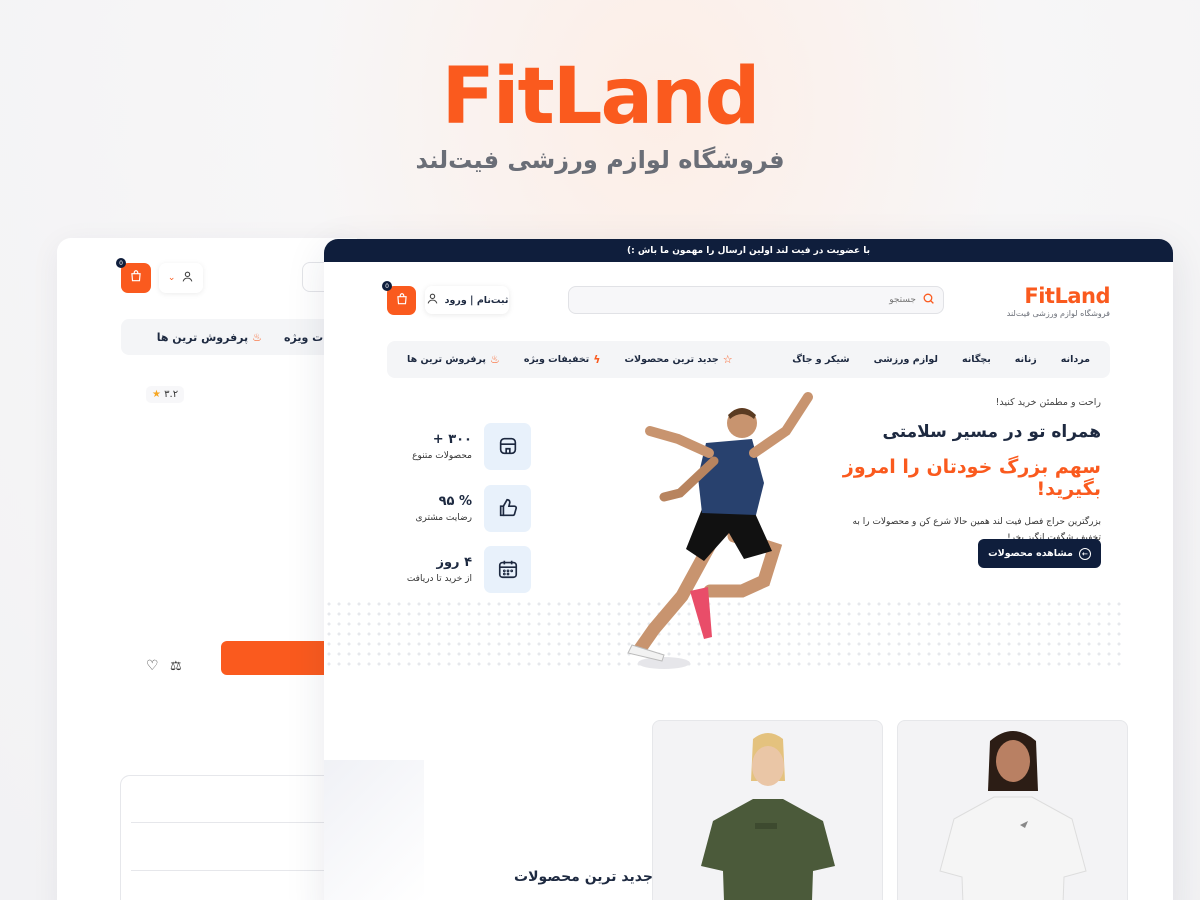 The height and width of the screenshot is (900, 1200). I want to click on stat-label: رضایت مشتری, so click(443, 517).